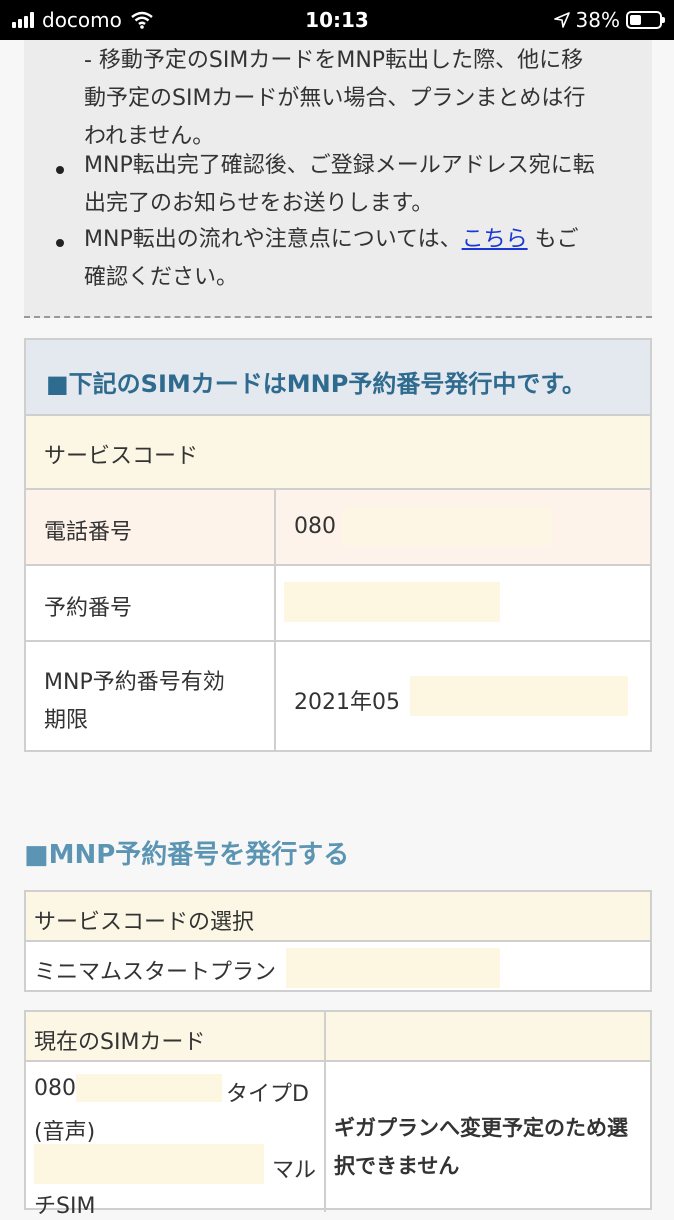  Describe the element at coordinates (65, 1206) in the screenshot. I see `sim-multi-cont: チSIM` at that location.